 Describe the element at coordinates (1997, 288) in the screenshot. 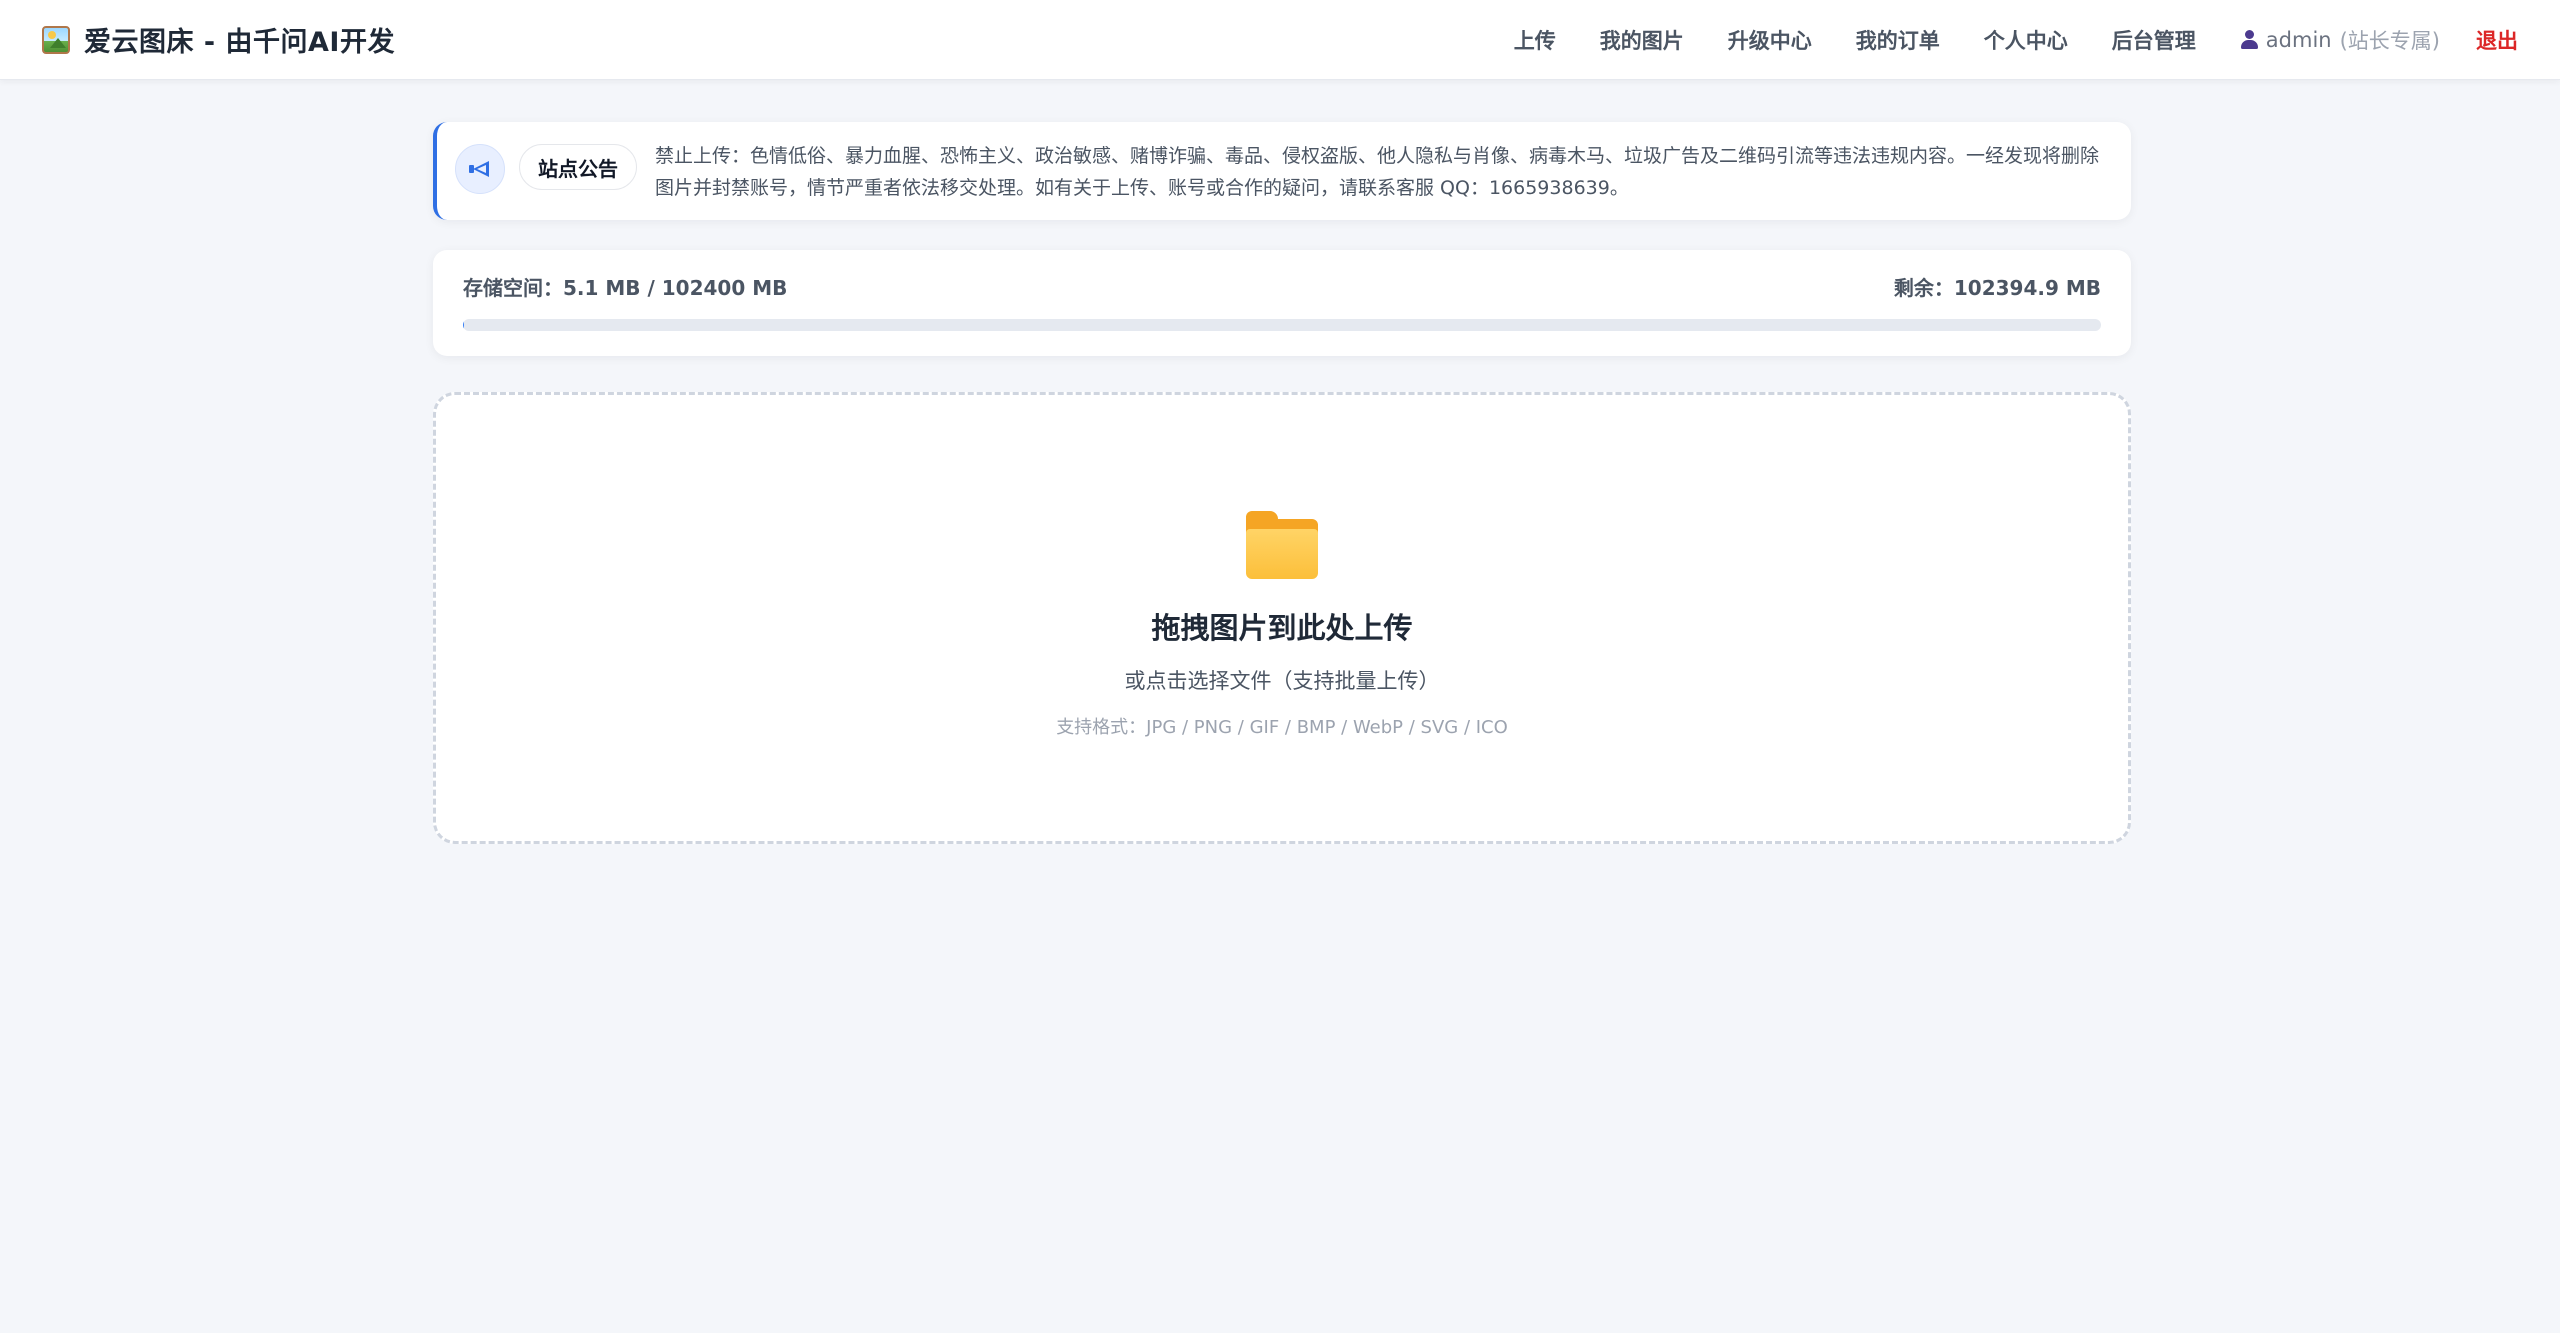

I see `storage-remaining: 剩余：102394.9 MB` at that location.